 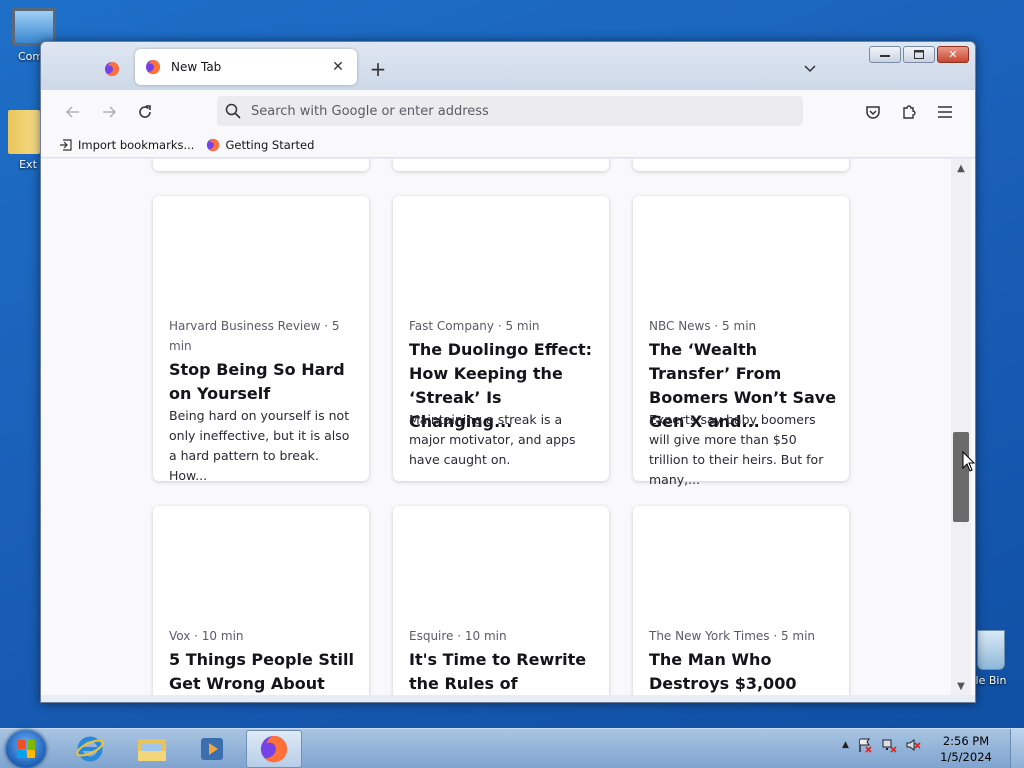 What do you see at coordinates (969, 461) in the screenshot?
I see `mouse-cursor-icon` at bounding box center [969, 461].